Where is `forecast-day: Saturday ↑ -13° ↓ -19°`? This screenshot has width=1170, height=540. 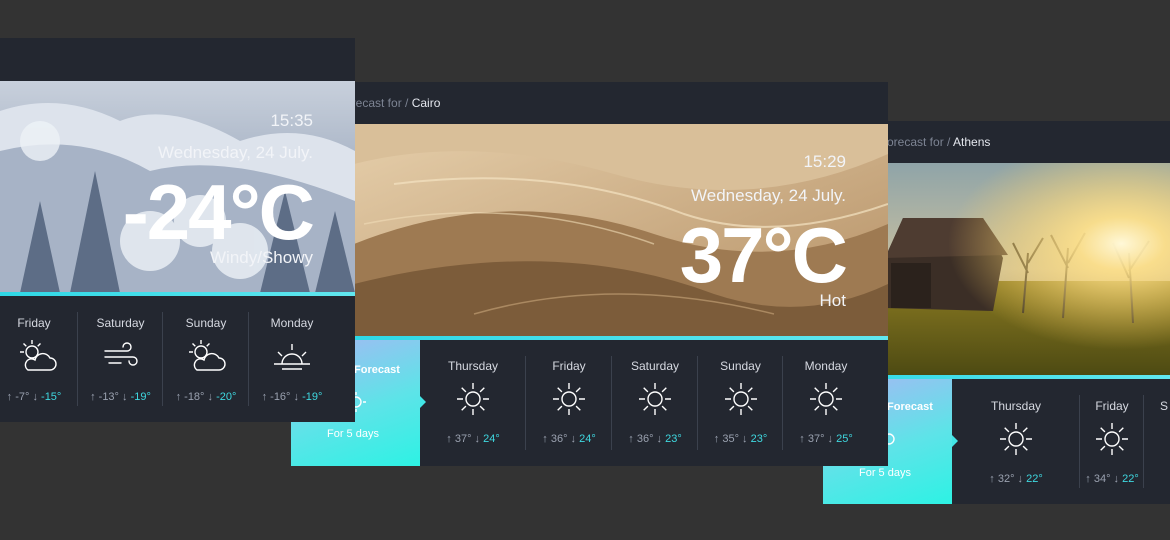
forecast-day: Saturday ↑ -13° ↓ -19° is located at coordinates (120, 359).